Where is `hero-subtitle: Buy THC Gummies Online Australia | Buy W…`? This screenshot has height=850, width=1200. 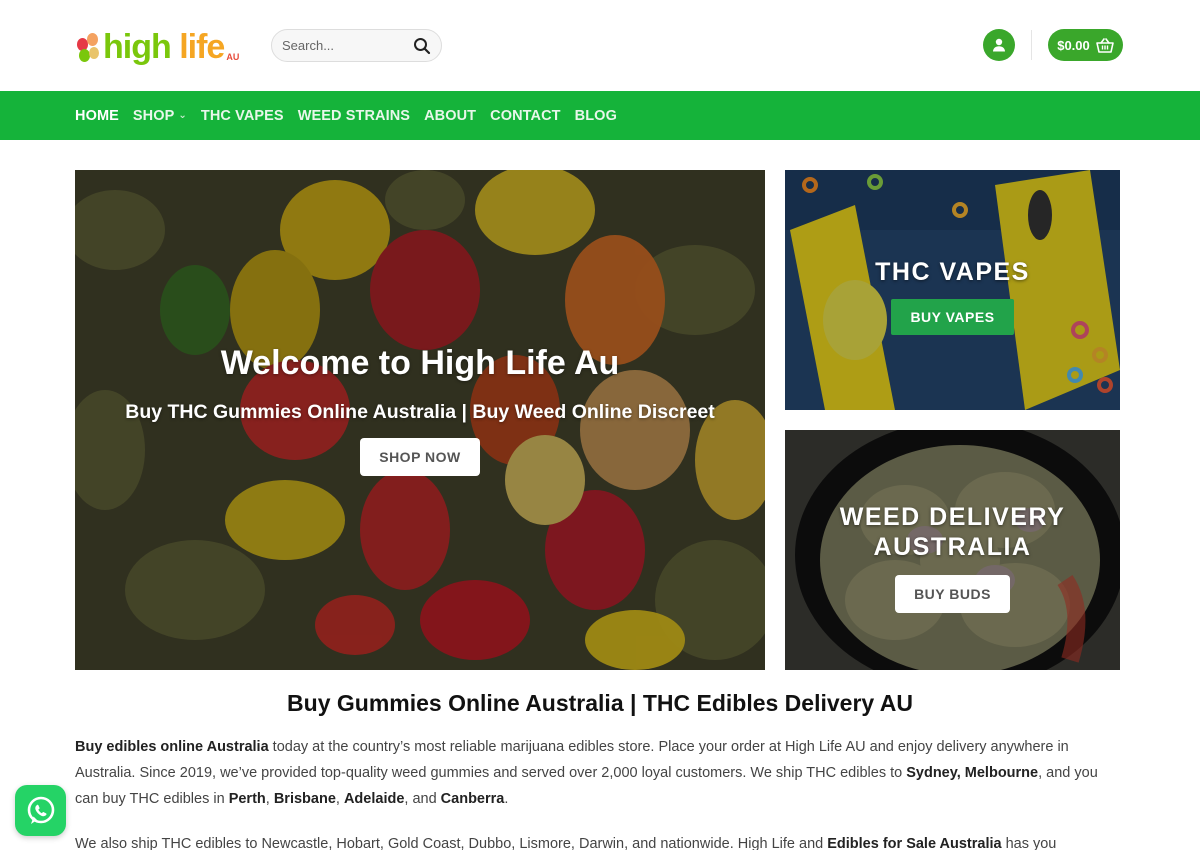
hero-subtitle: Buy THC Gummies Online Australia | Buy W… is located at coordinates (420, 412).